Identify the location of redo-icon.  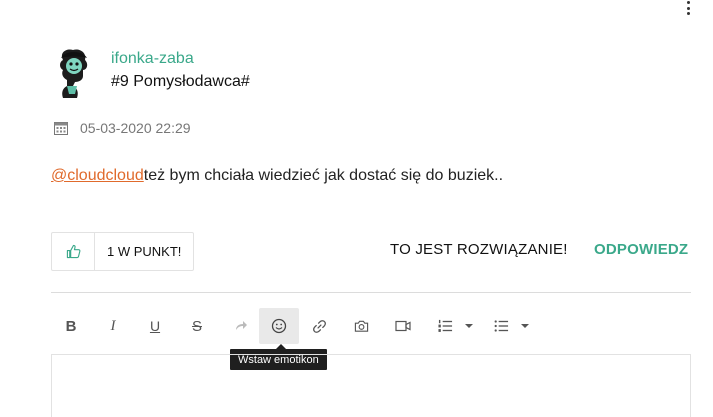
(241, 325).